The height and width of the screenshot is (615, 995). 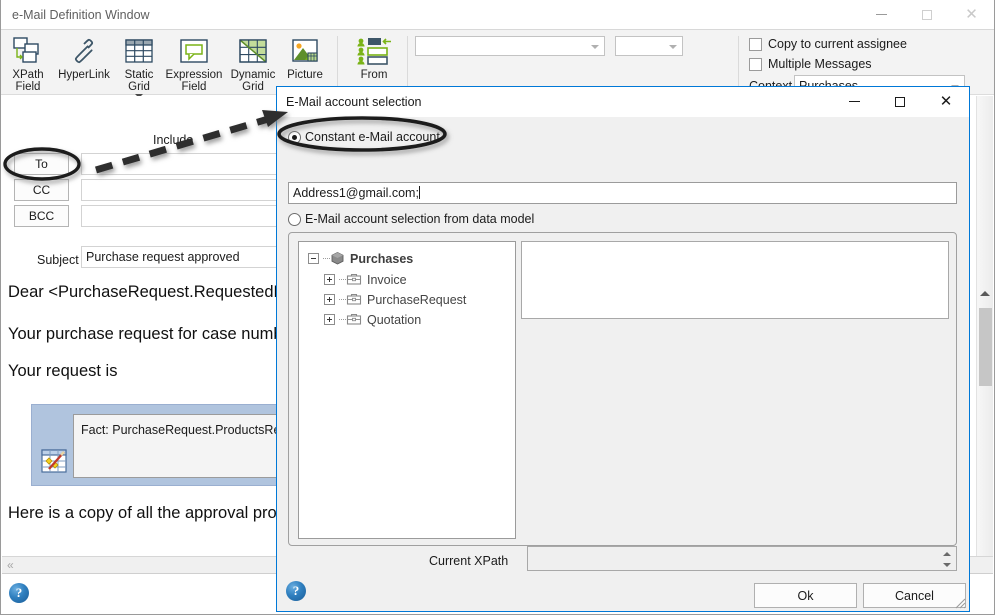 What do you see at coordinates (510, 46) in the screenshot?
I see `font-family-combo` at bounding box center [510, 46].